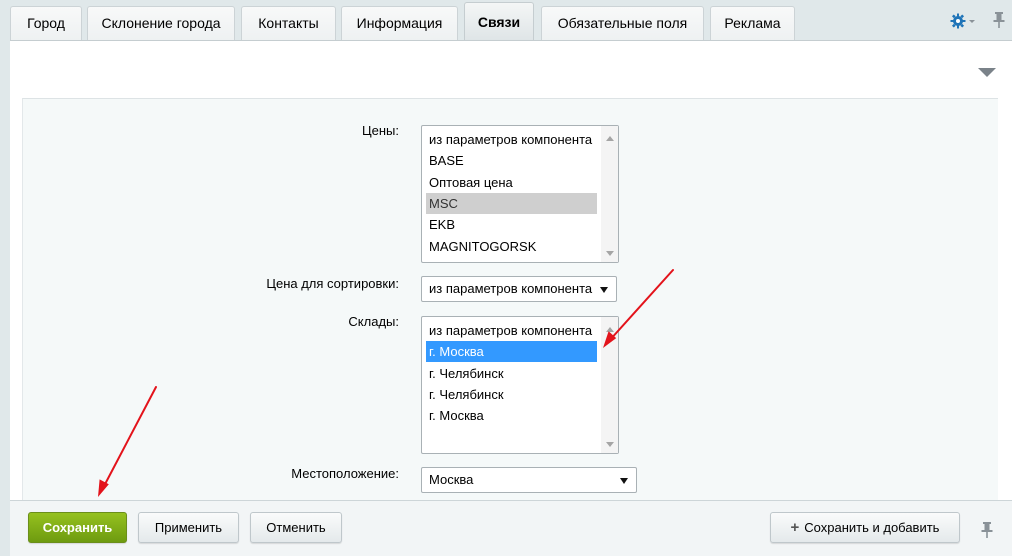  What do you see at coordinates (511, 139) in the screenshot?
I see `prices-option: из параметров компонента` at bounding box center [511, 139].